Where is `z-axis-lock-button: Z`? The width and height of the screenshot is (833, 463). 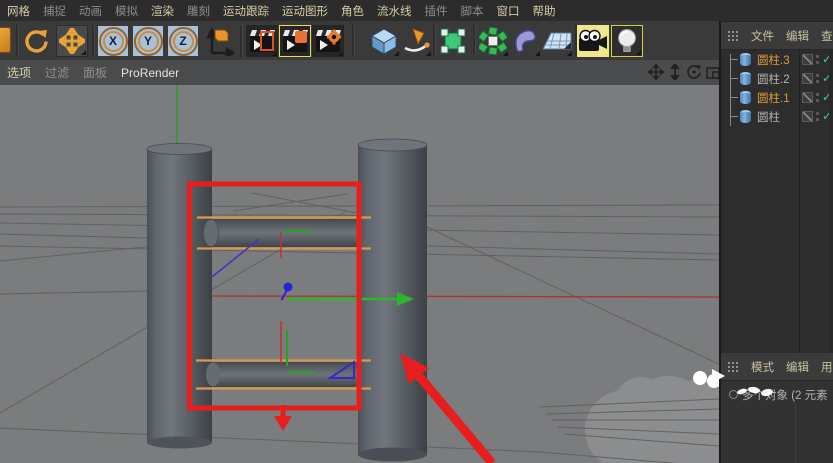
z-axis-lock-button: Z is located at coordinates (183, 41).